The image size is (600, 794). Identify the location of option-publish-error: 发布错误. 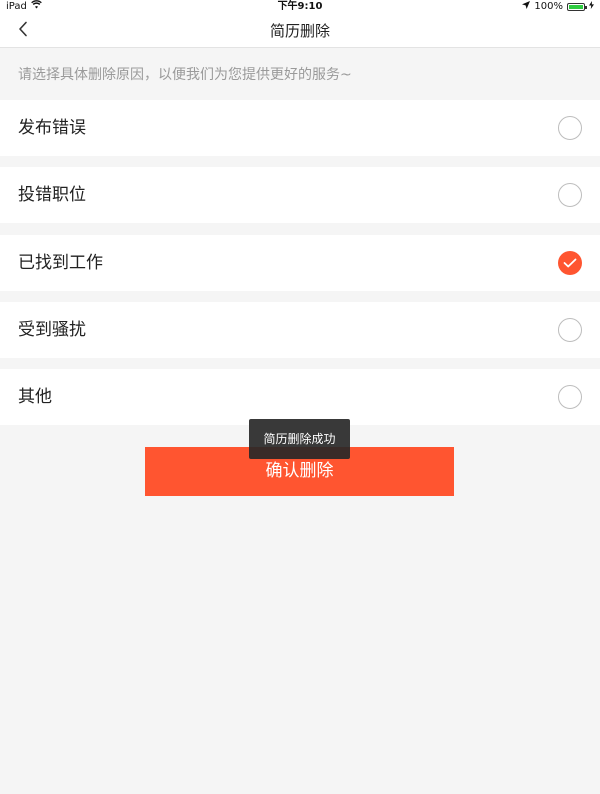
(300, 128).